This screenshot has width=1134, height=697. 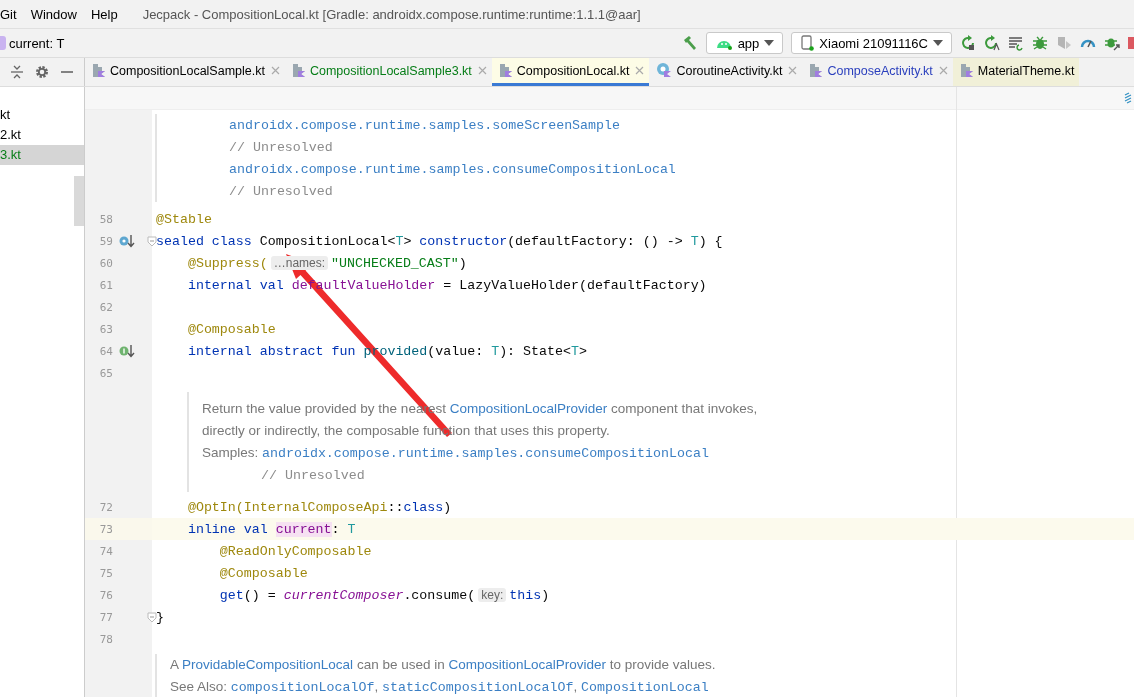 What do you see at coordinates (391, 14) in the screenshot?
I see `window-title: Jecpack - CompositionLocal.kt [Gradle: androidx.compose.runtime:runtime:1.1.1@aar]` at bounding box center [391, 14].